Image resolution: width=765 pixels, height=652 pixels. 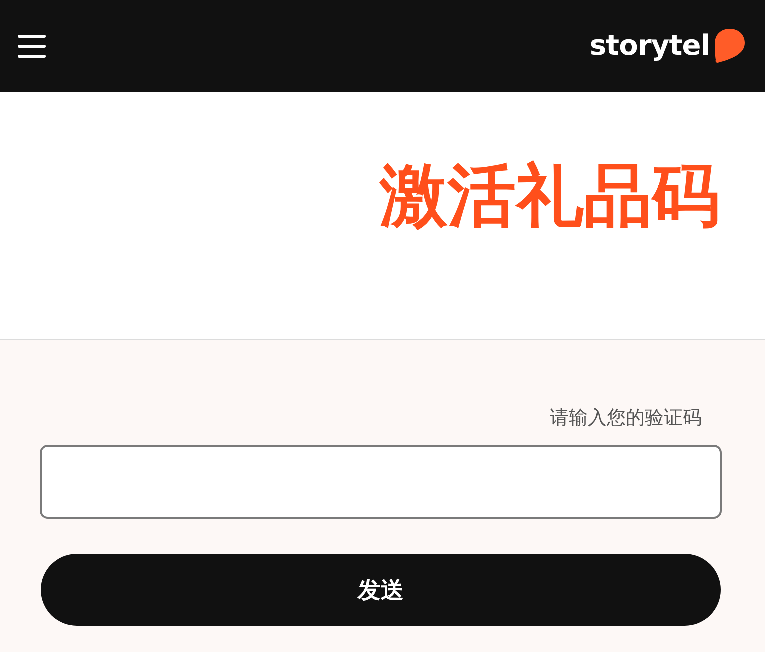 I want to click on page-title: 激活礼品码, so click(x=550, y=197).